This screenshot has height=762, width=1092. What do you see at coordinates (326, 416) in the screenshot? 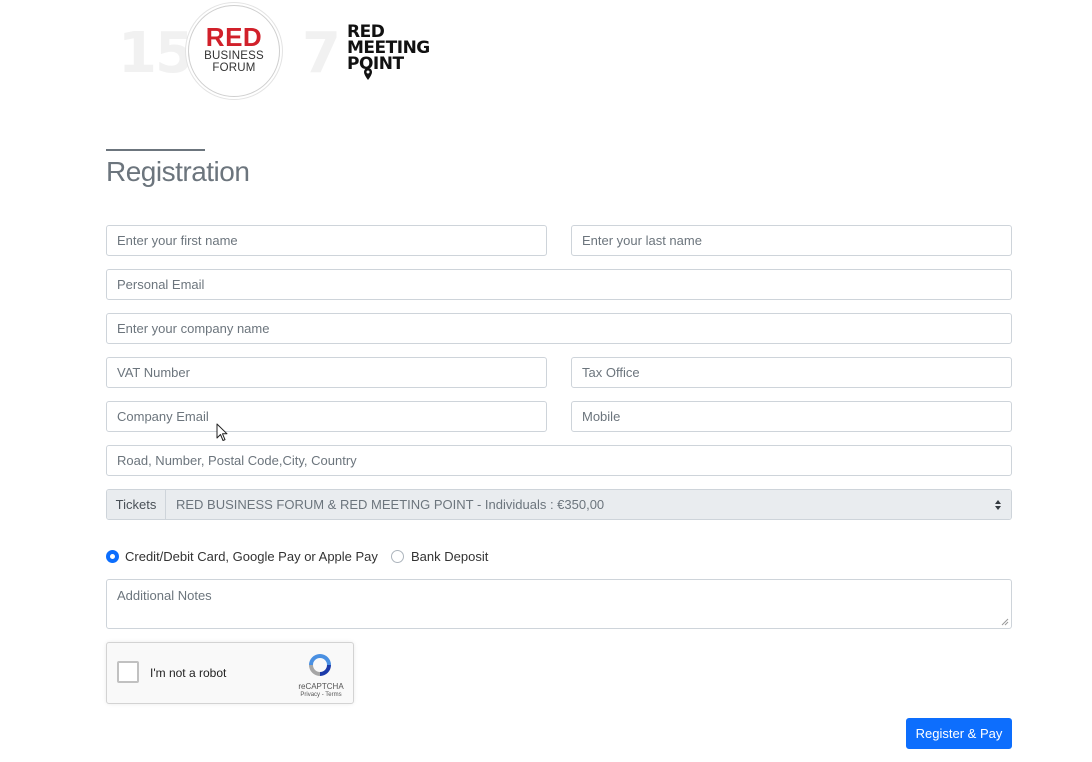
I see `company-email-input: Company Email` at bounding box center [326, 416].